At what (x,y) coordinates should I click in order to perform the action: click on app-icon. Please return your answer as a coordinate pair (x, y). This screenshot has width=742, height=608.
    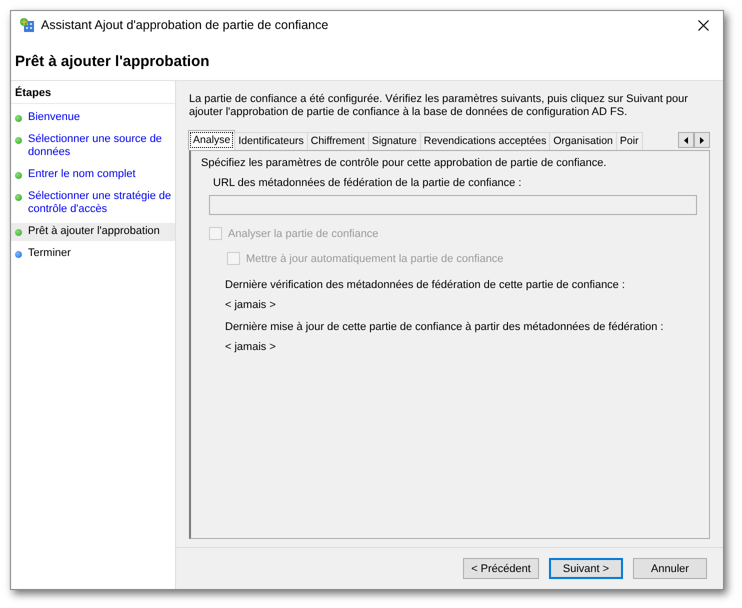
    Looking at the image, I should click on (27, 25).